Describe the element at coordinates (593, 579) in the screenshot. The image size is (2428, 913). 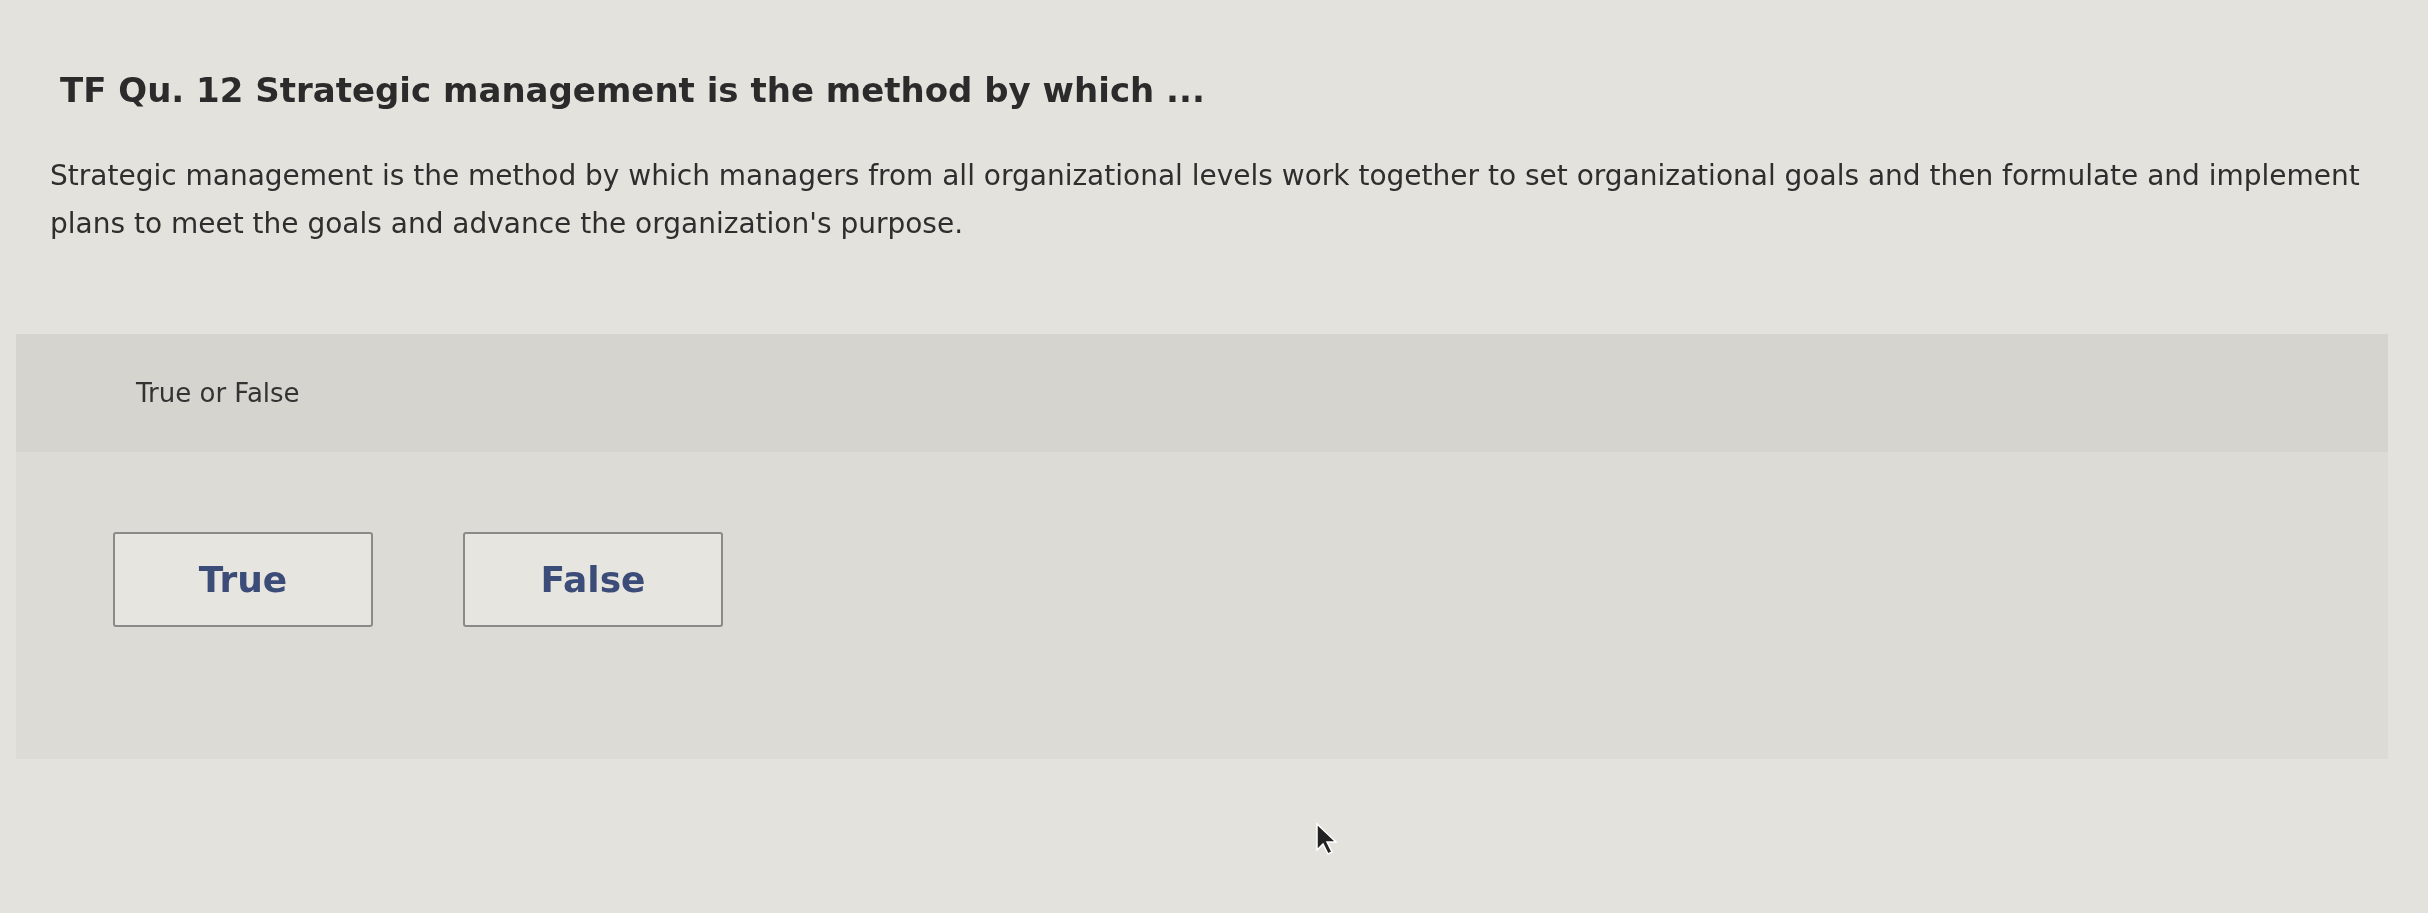
I see `answer-option-button: False` at that location.